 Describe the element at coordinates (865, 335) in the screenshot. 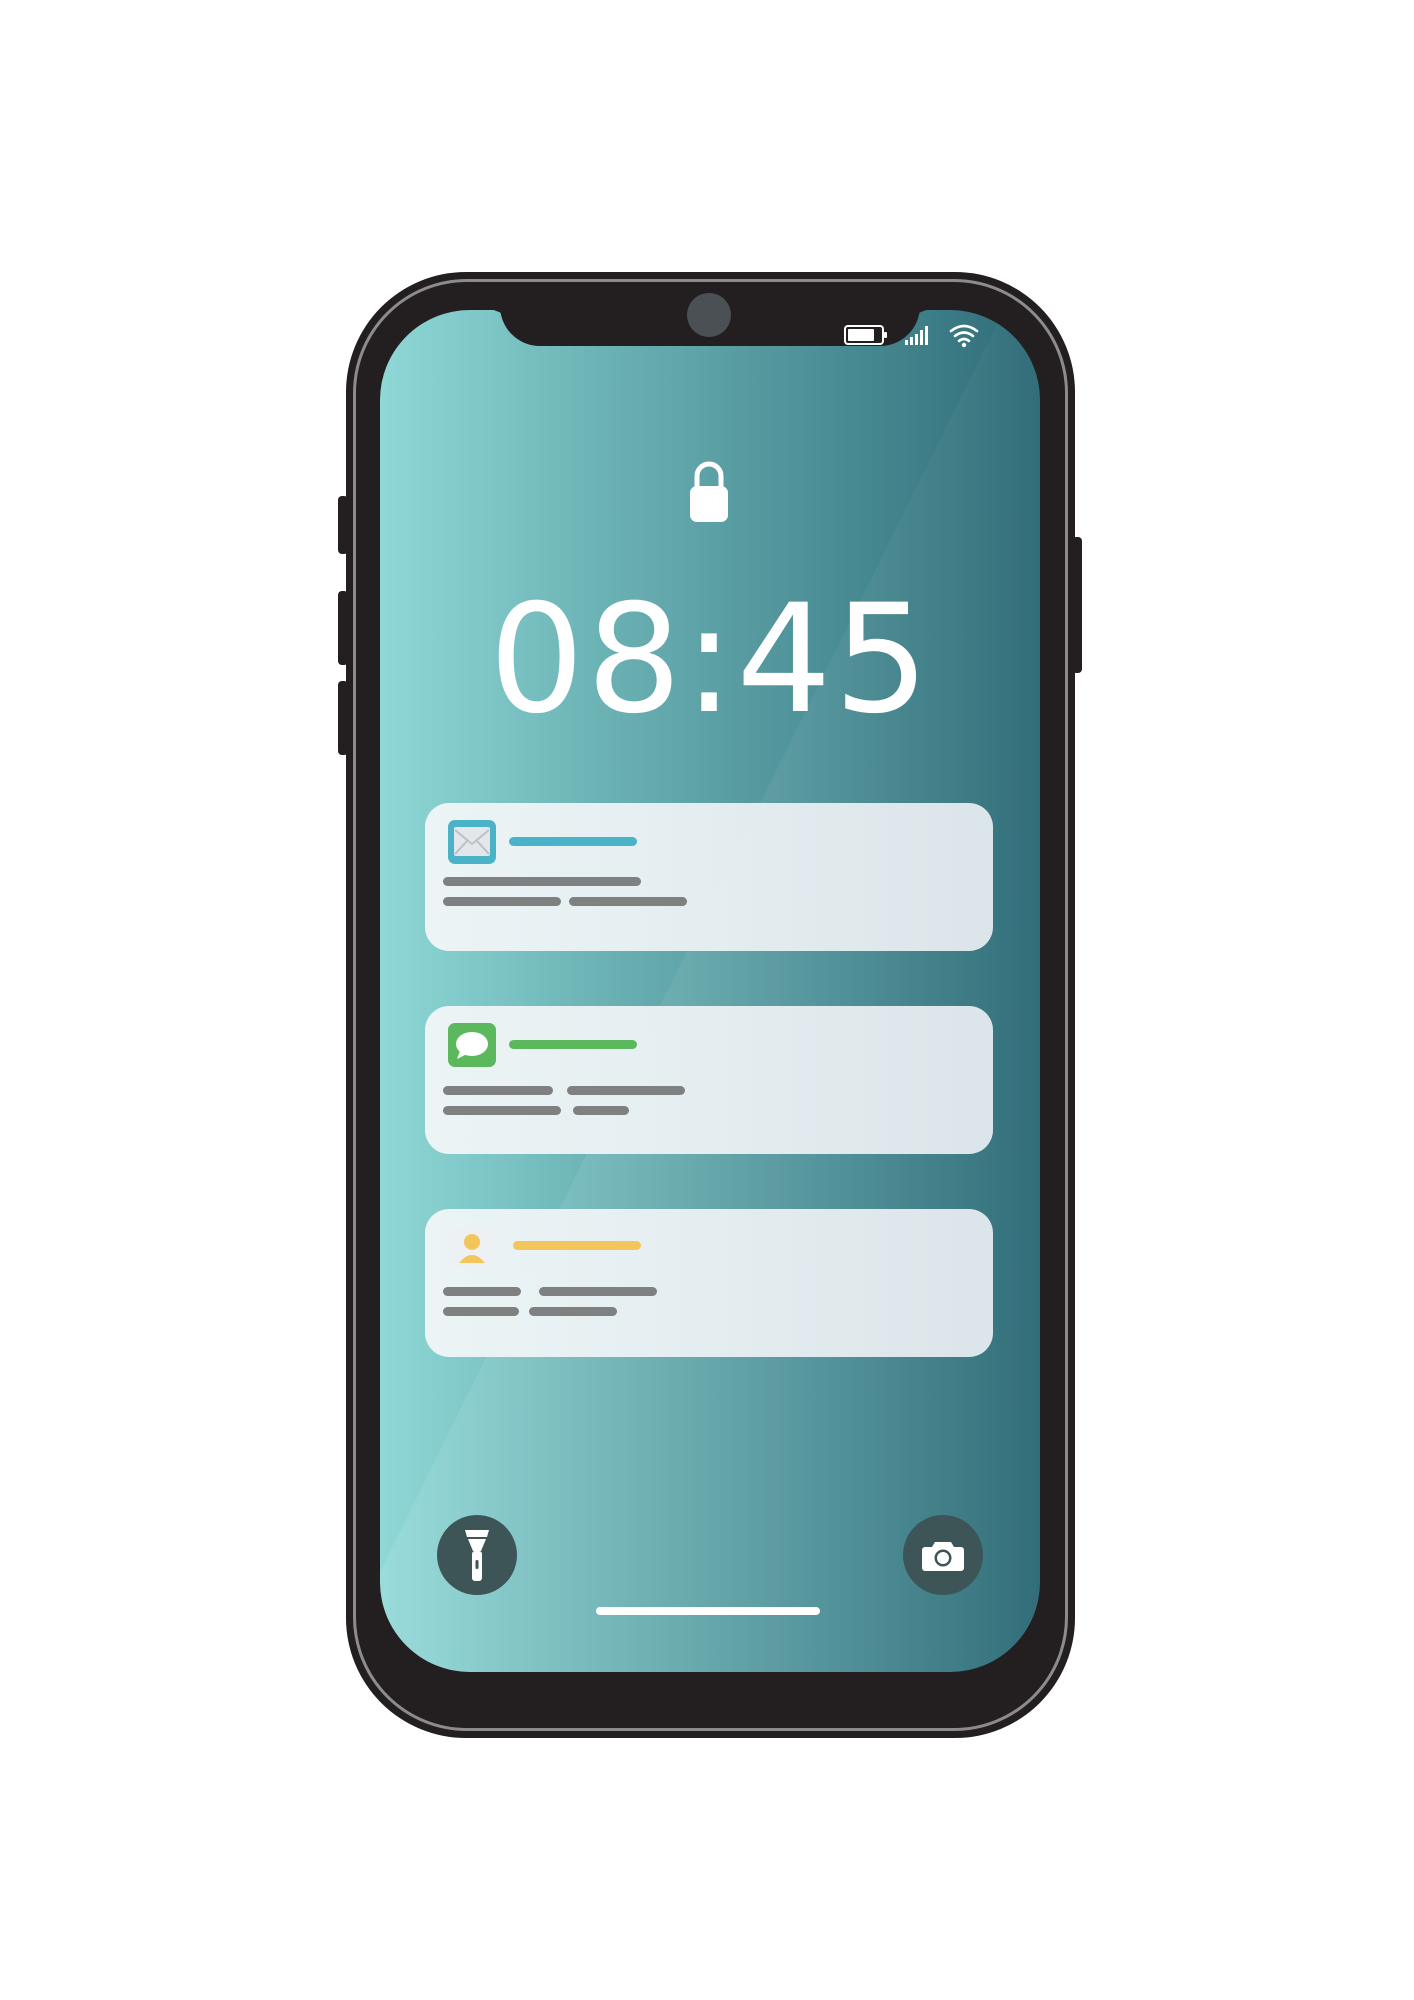

I see `battery-icon` at that location.